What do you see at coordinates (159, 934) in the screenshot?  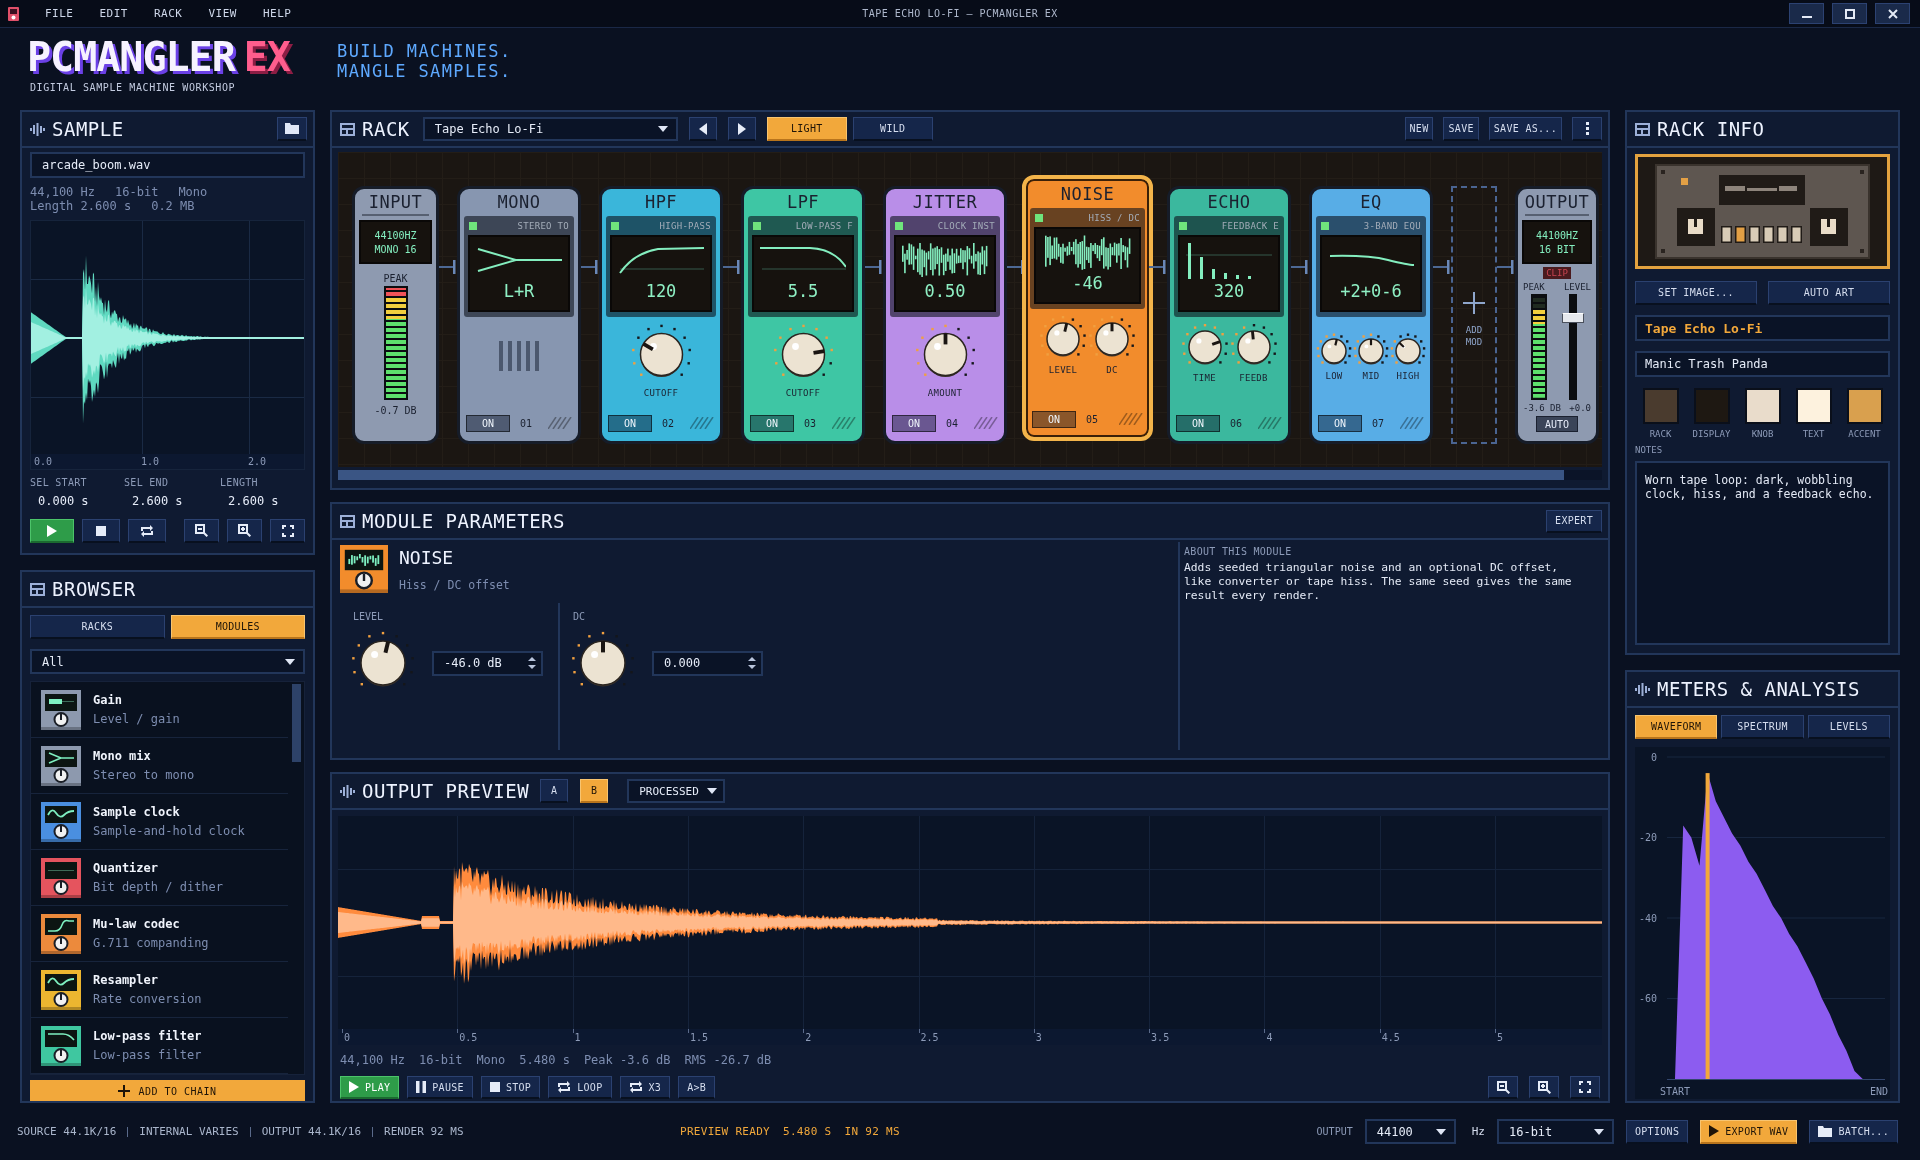 I see `module-list-item: Mu-law codec G.711 companding` at bounding box center [159, 934].